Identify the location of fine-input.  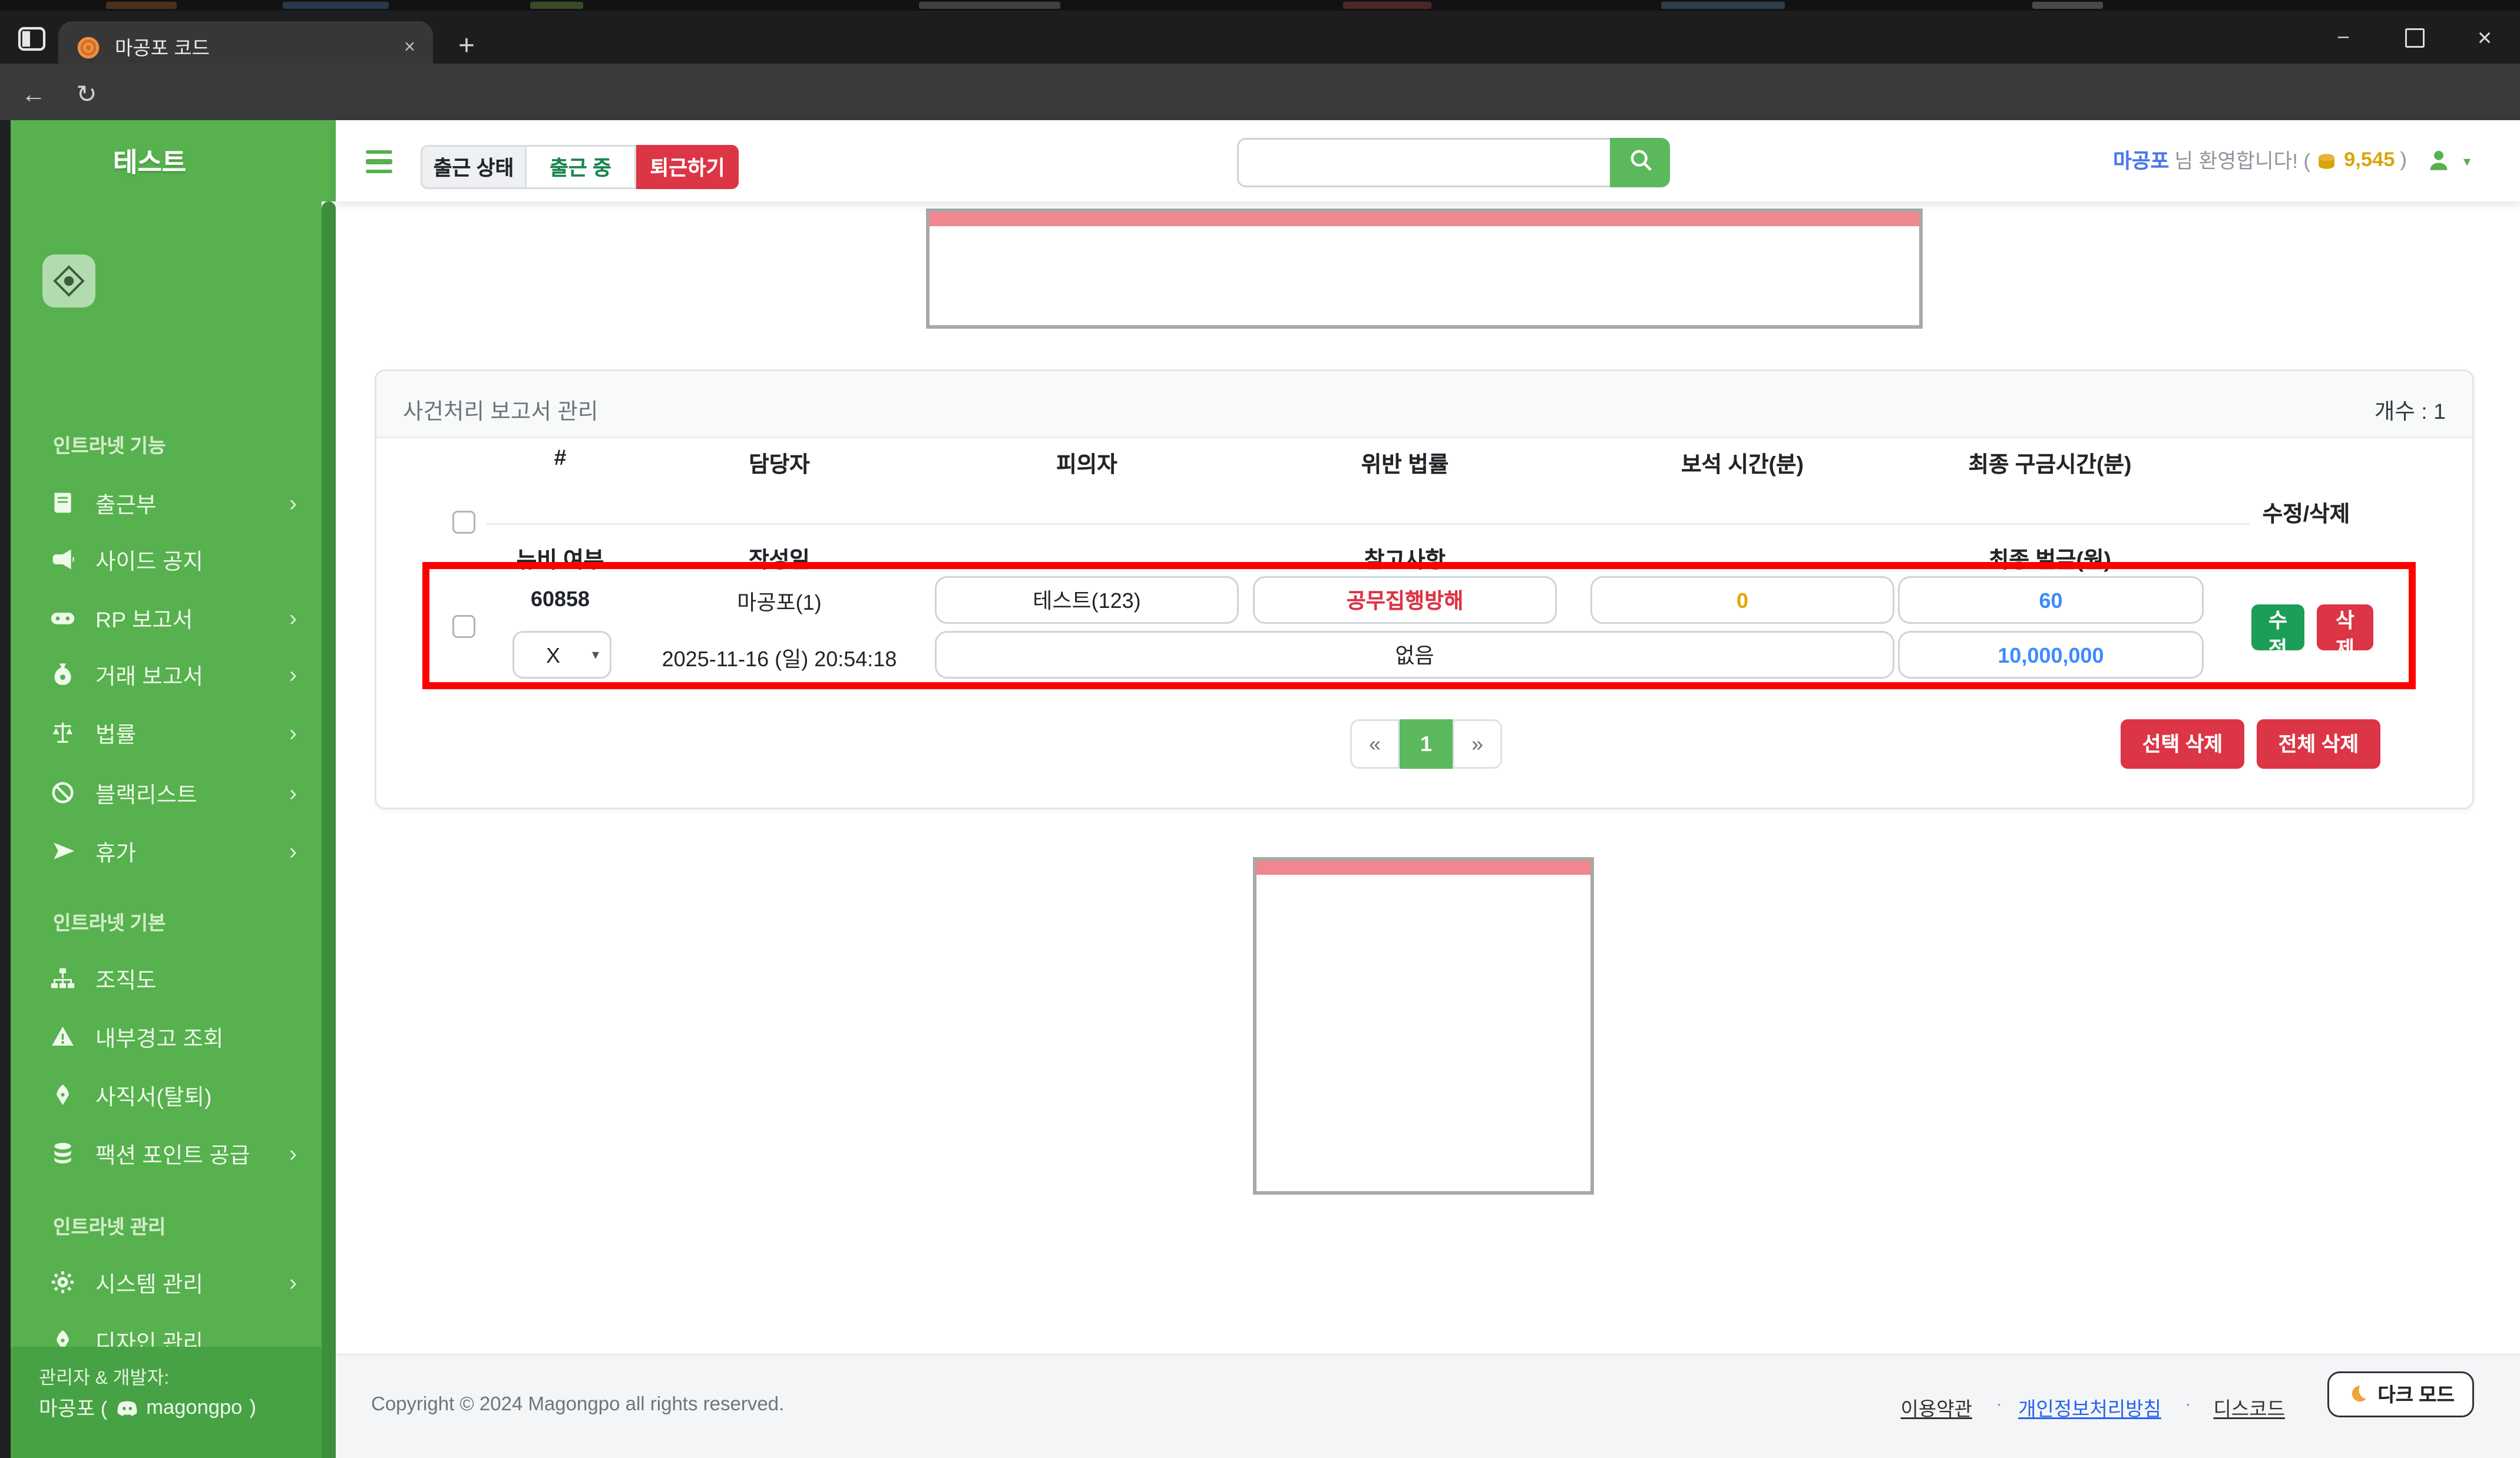
(2051, 655).